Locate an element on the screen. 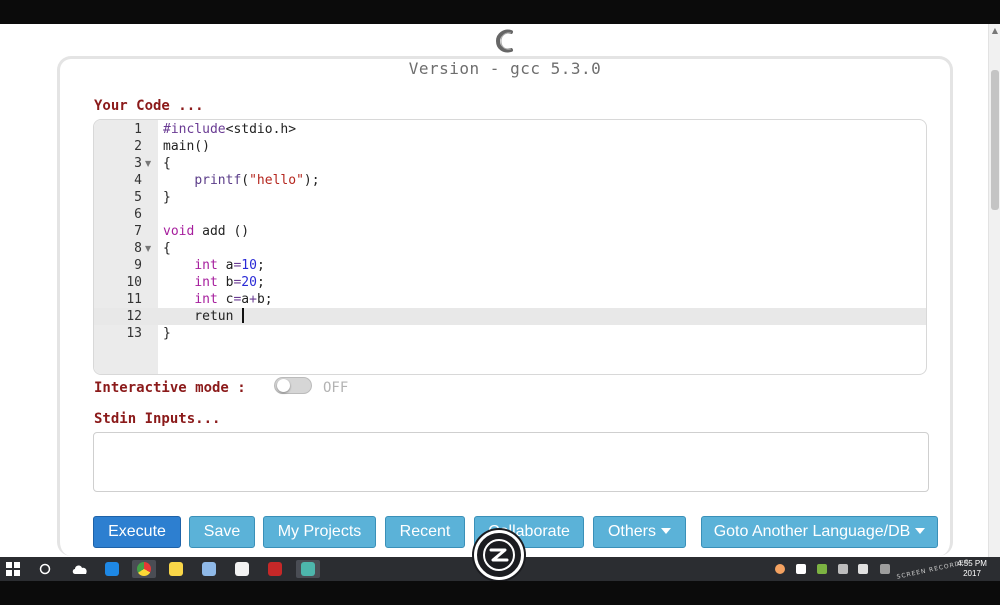  line-number: 12 is located at coordinates (134, 316).